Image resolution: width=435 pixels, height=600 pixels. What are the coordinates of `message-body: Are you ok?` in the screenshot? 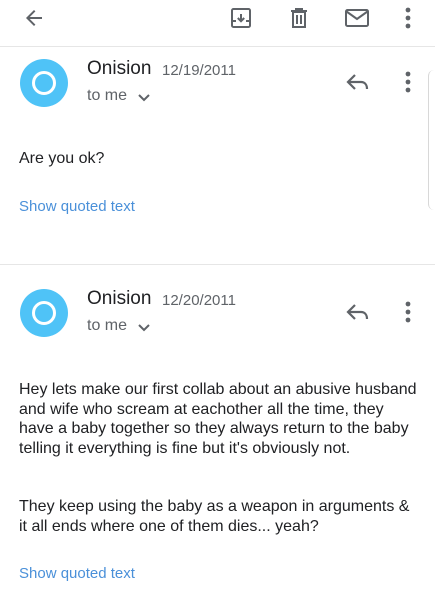 It's located at (62, 158).